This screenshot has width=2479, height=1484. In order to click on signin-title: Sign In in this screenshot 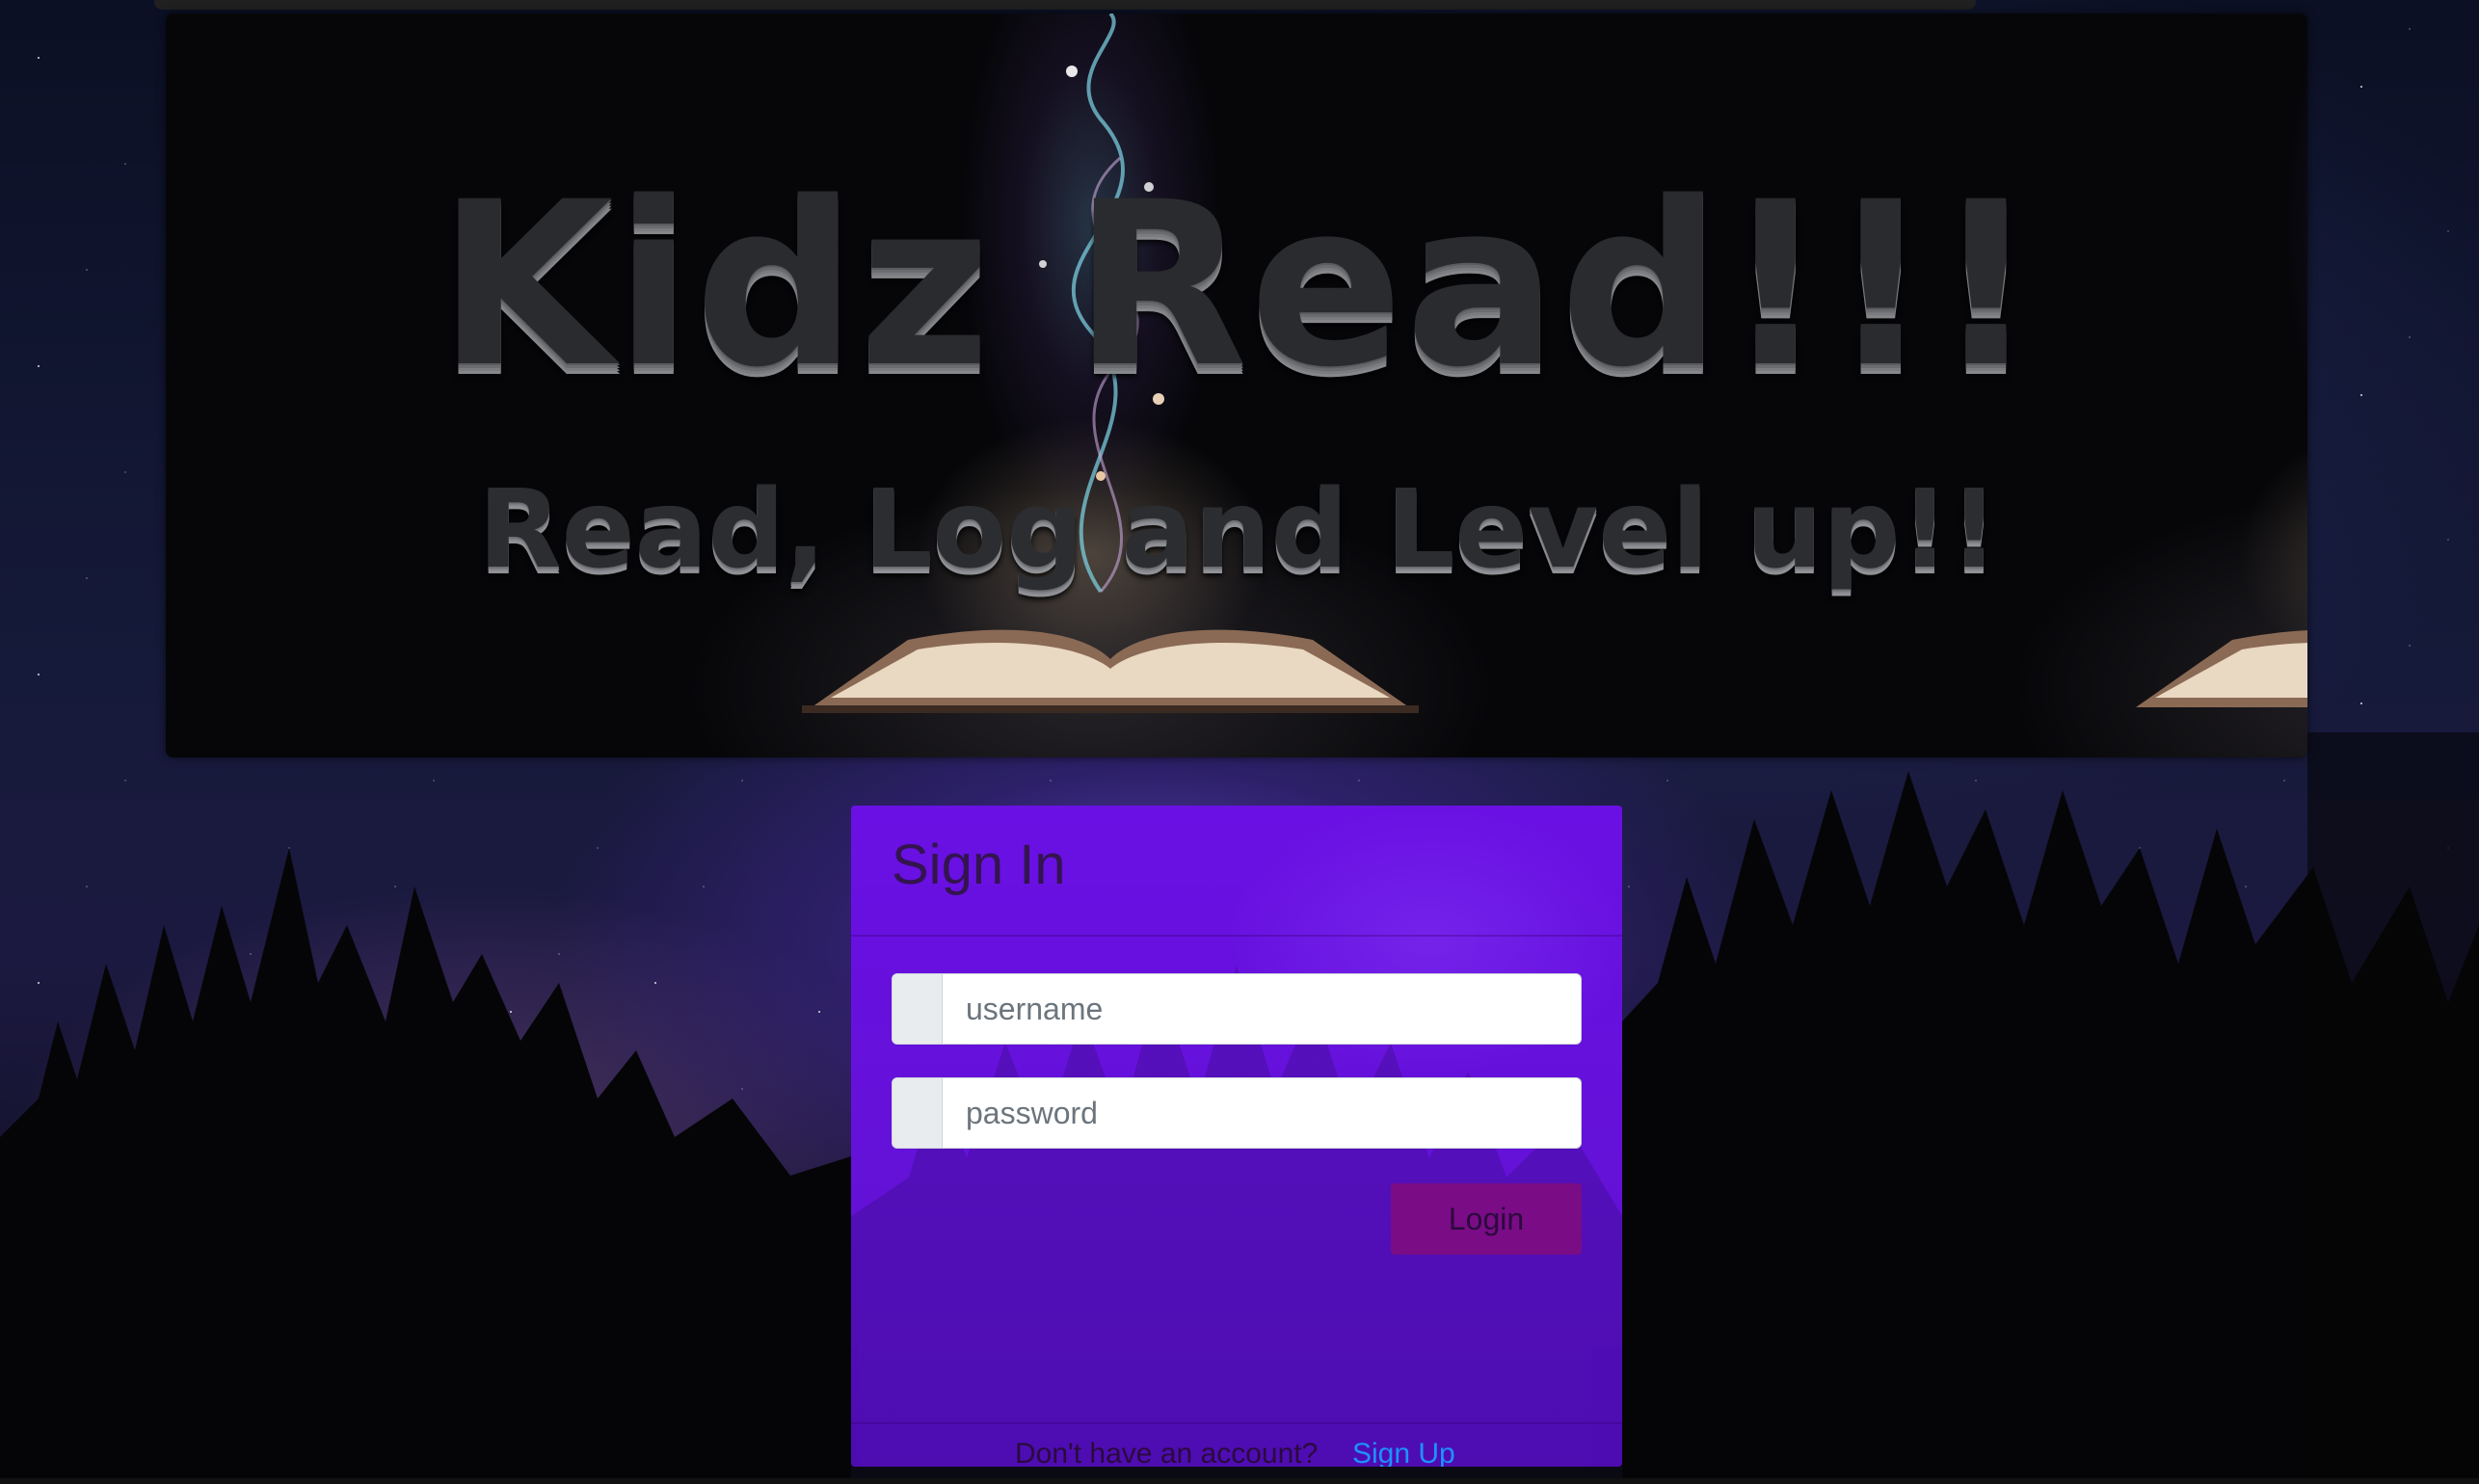, I will do `click(979, 865)`.